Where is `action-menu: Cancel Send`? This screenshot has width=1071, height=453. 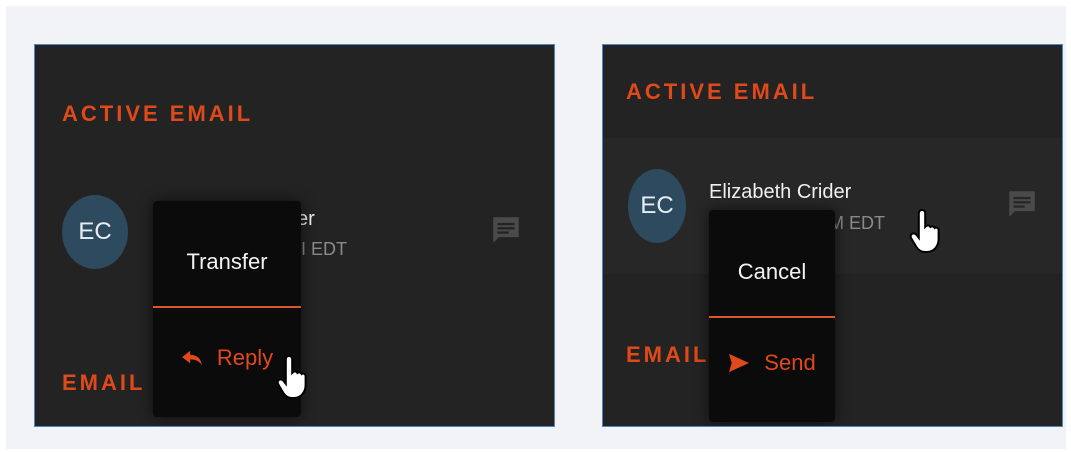 action-menu: Cancel Send is located at coordinates (772, 316).